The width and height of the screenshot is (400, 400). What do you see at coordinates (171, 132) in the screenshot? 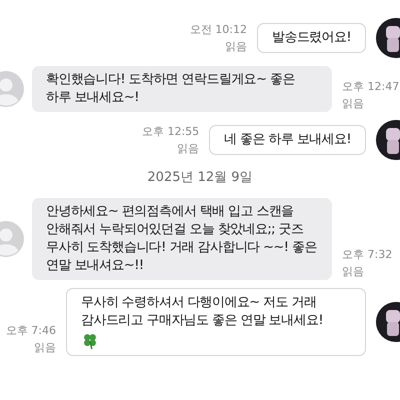
I see `message-time: 오후 12:55` at bounding box center [171, 132].